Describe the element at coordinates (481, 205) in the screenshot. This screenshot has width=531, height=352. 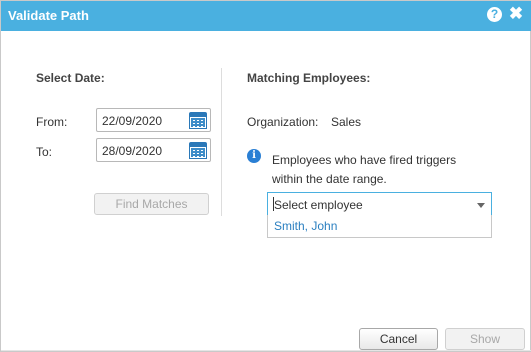
I see `chevron-down-icon` at that location.